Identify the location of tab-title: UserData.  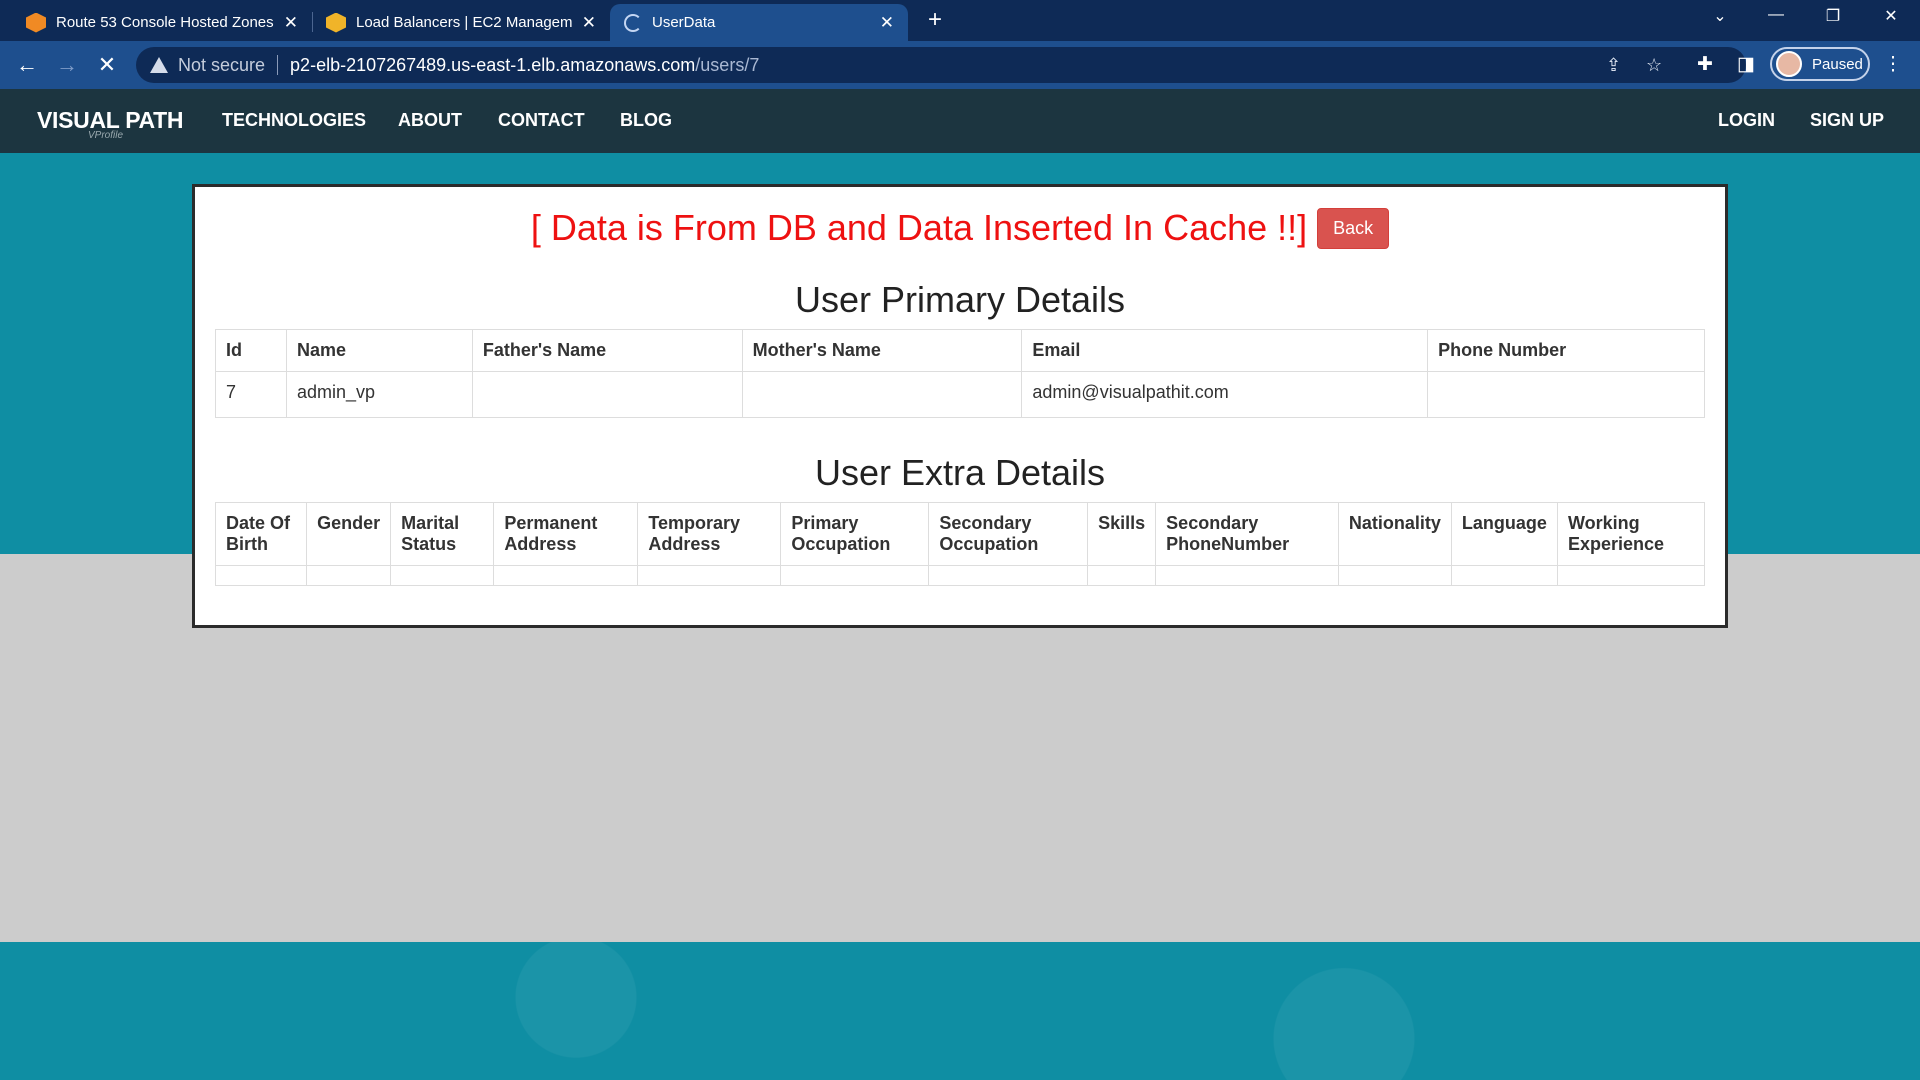
(684, 22).